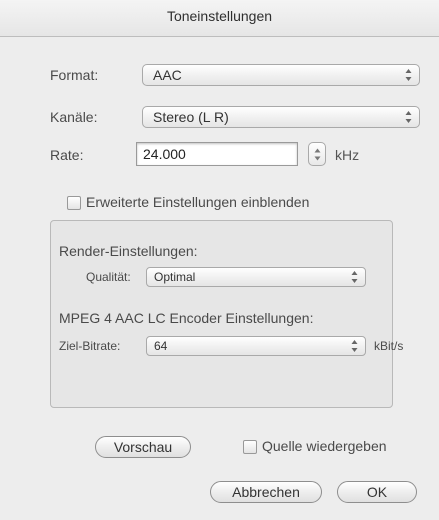 The width and height of the screenshot is (439, 520). What do you see at coordinates (250, 447) in the screenshot?
I see `play-source-checkbox` at bounding box center [250, 447].